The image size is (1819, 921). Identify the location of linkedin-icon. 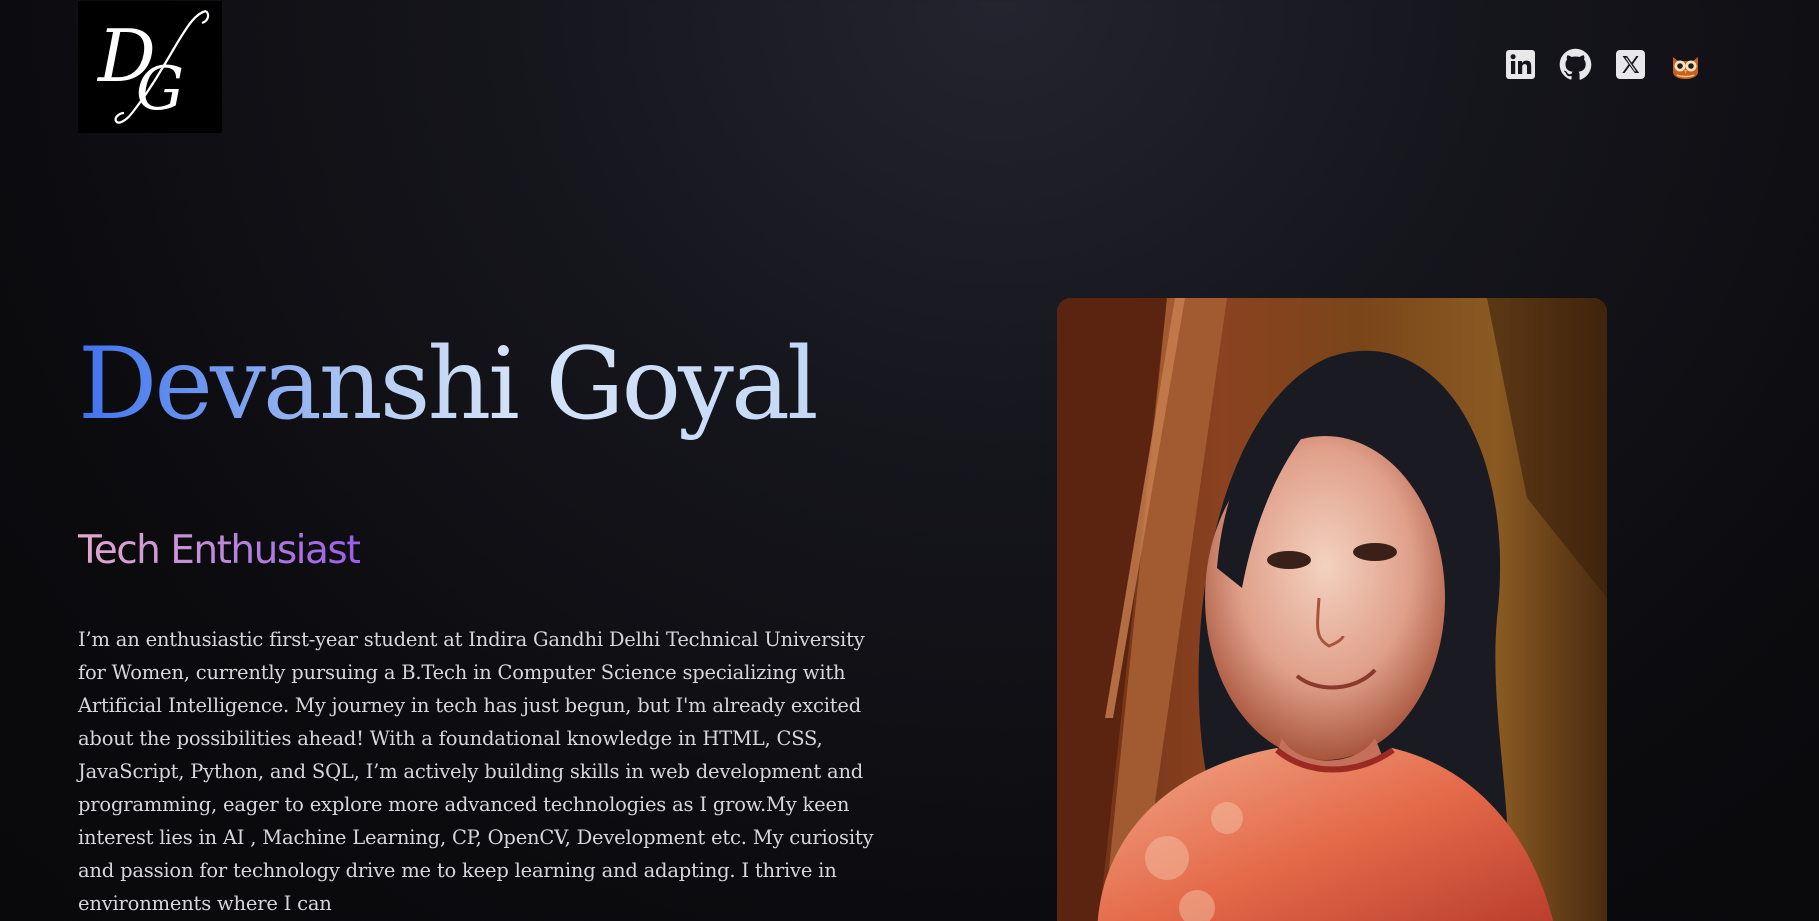
(1520, 64).